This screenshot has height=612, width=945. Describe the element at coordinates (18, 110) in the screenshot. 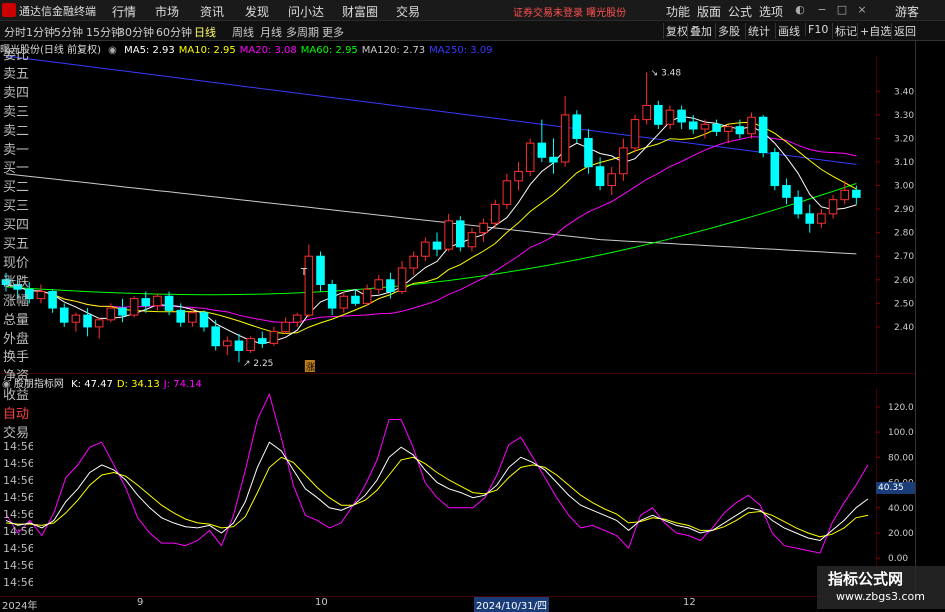

I see `side-panel-item: 卖三` at that location.